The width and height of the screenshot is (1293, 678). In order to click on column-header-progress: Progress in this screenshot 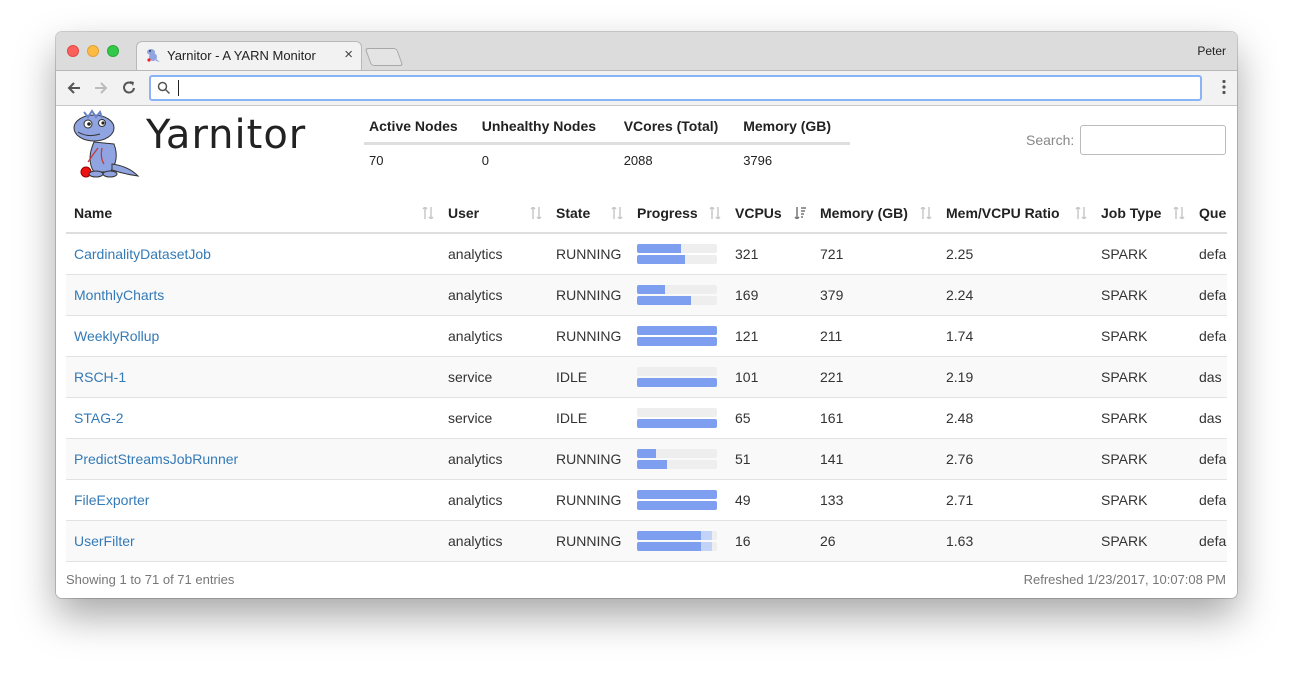, I will do `click(678, 214)`.